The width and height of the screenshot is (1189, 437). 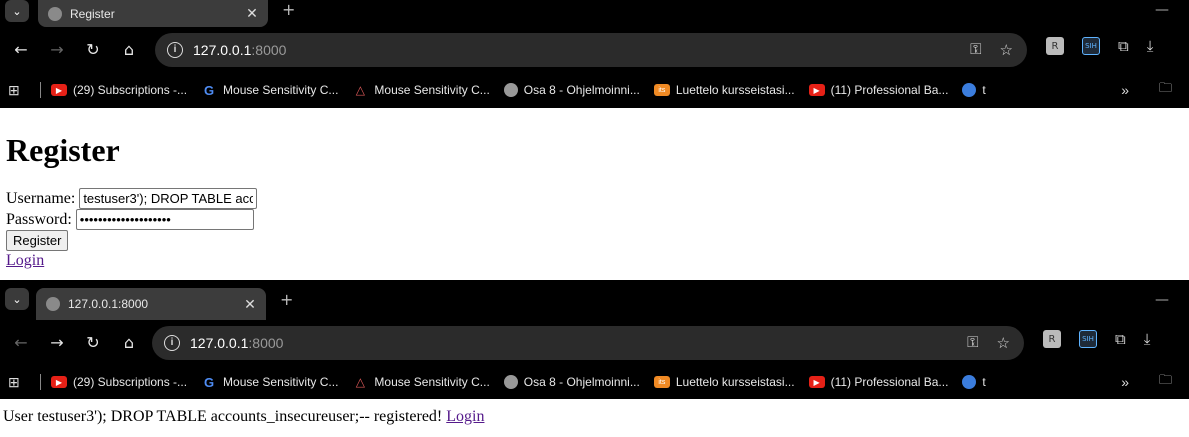 I want to click on bookmarks-divider, so click(x=40, y=90).